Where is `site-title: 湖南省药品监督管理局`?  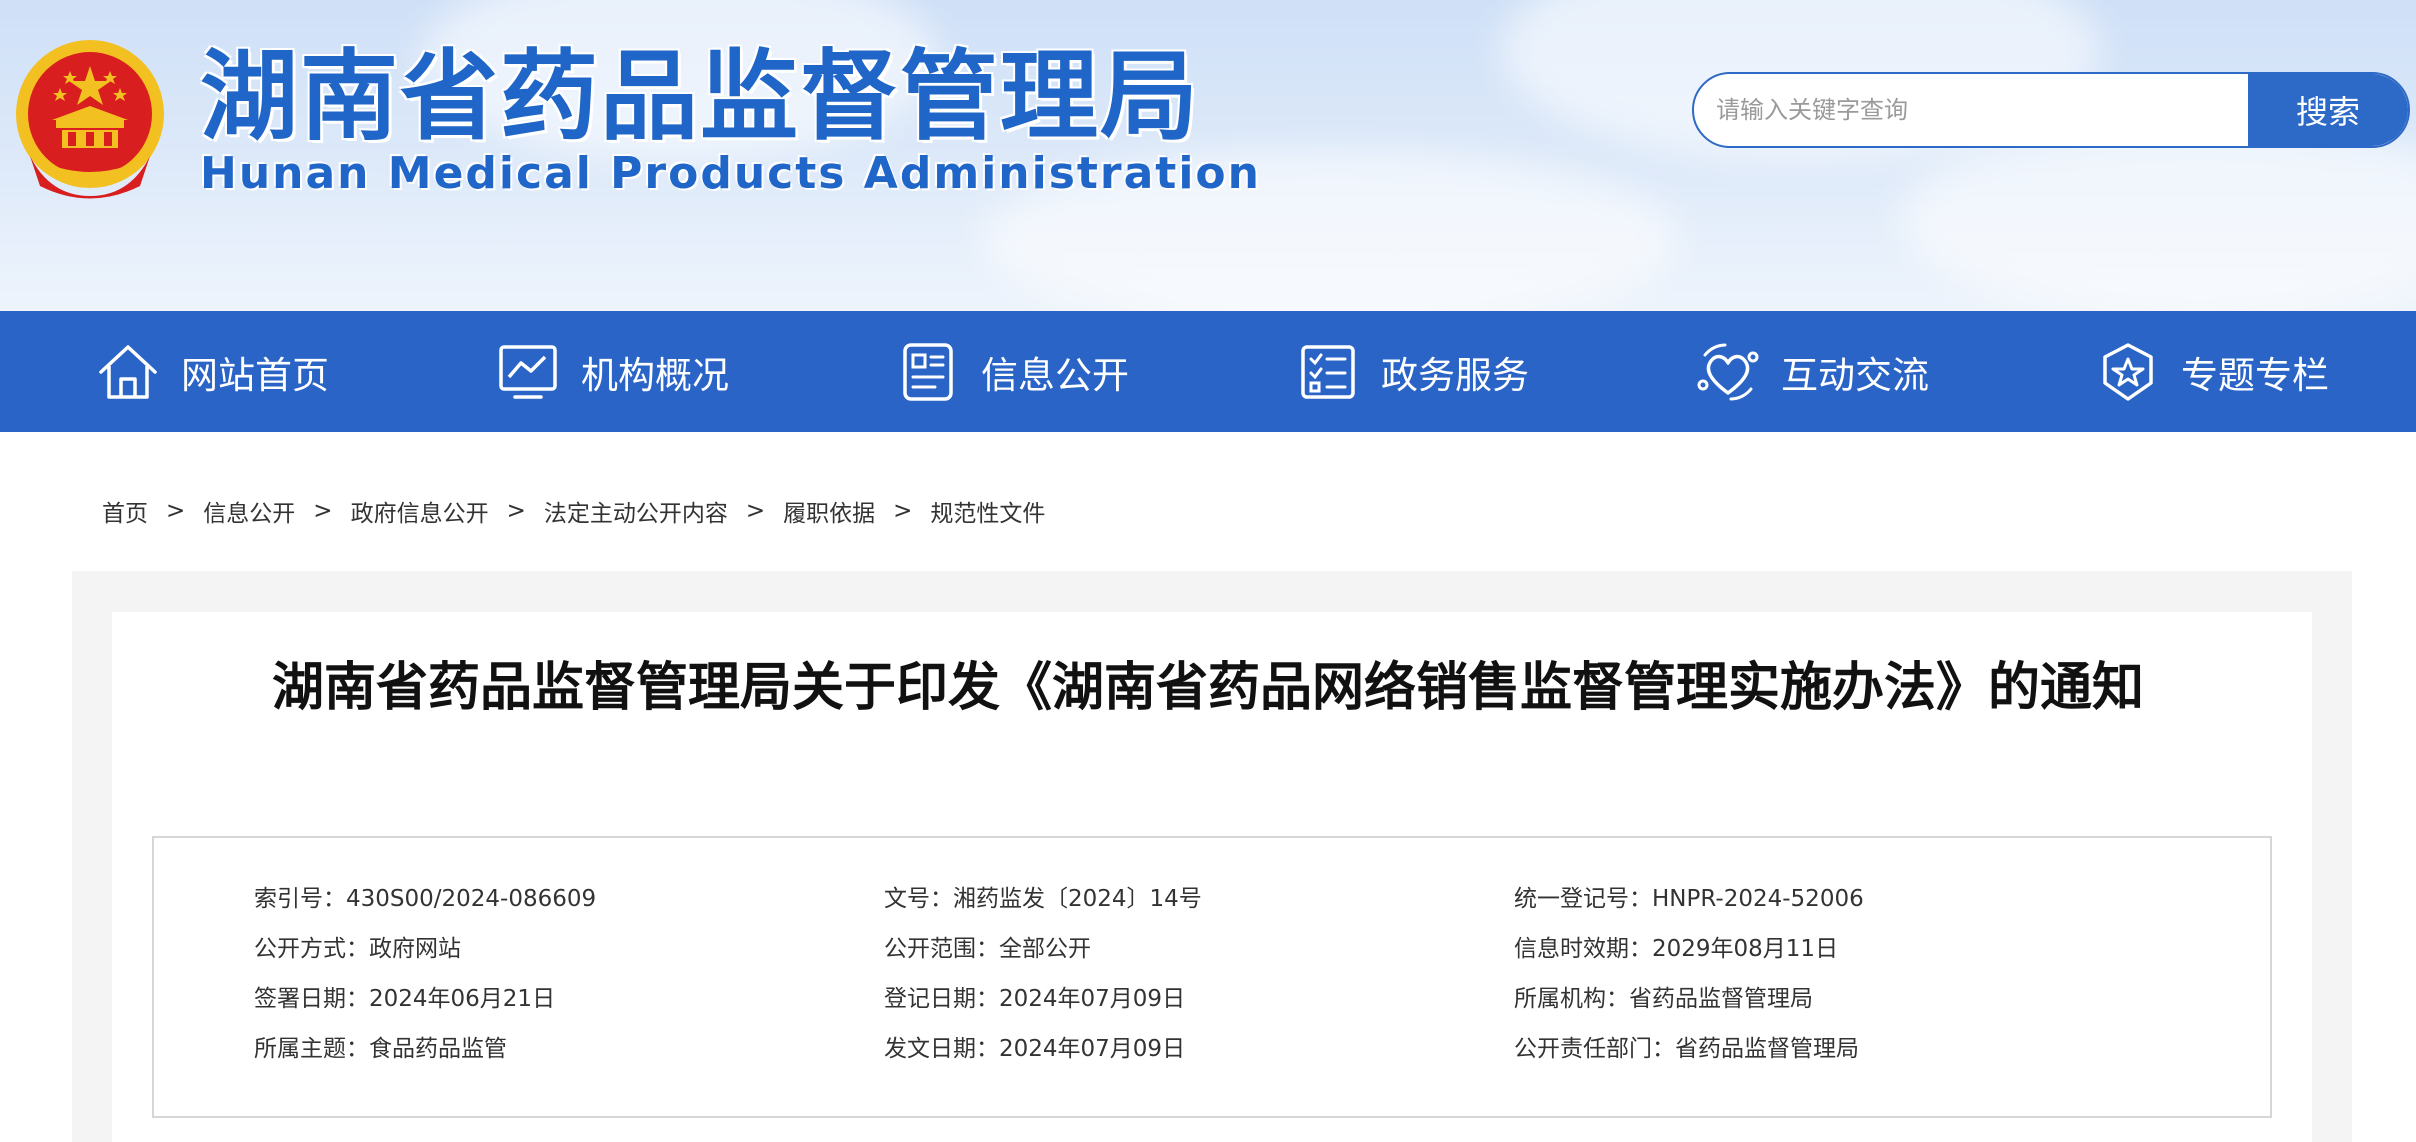 site-title: 湖南省药品监督管理局 is located at coordinates (700, 97).